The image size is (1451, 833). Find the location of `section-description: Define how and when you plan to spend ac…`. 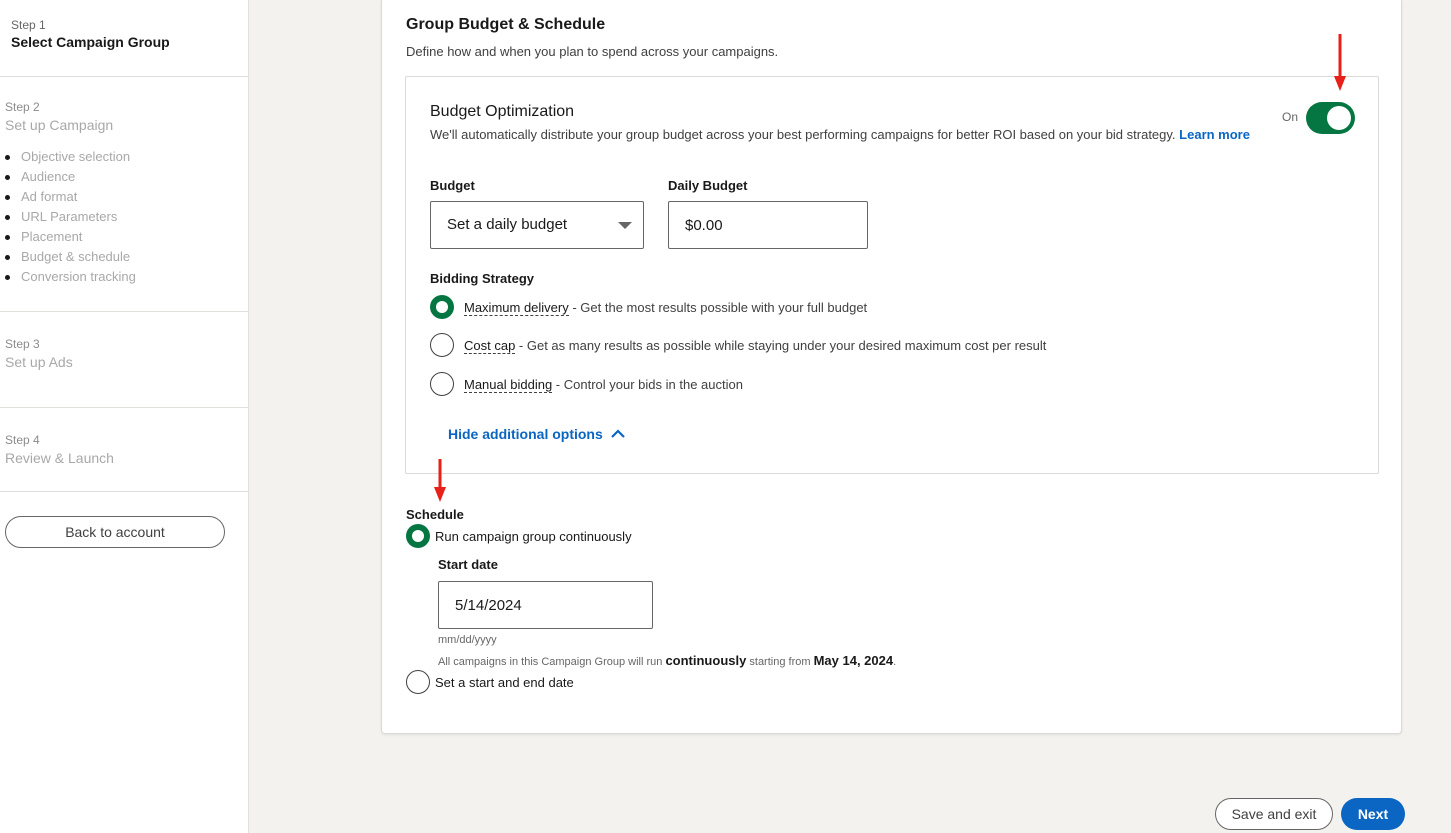

section-description: Define how and when you plan to spend ac… is located at coordinates (592, 51).